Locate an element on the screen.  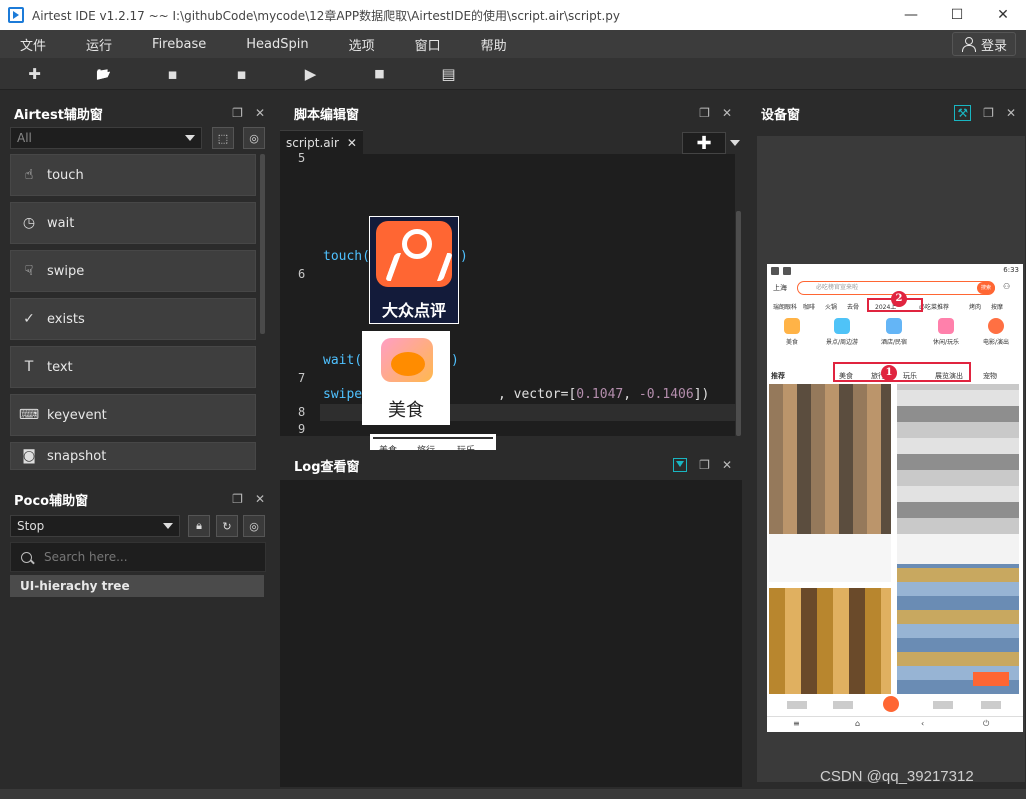
maximize-button: ☐ is located at coordinates (957, 15).